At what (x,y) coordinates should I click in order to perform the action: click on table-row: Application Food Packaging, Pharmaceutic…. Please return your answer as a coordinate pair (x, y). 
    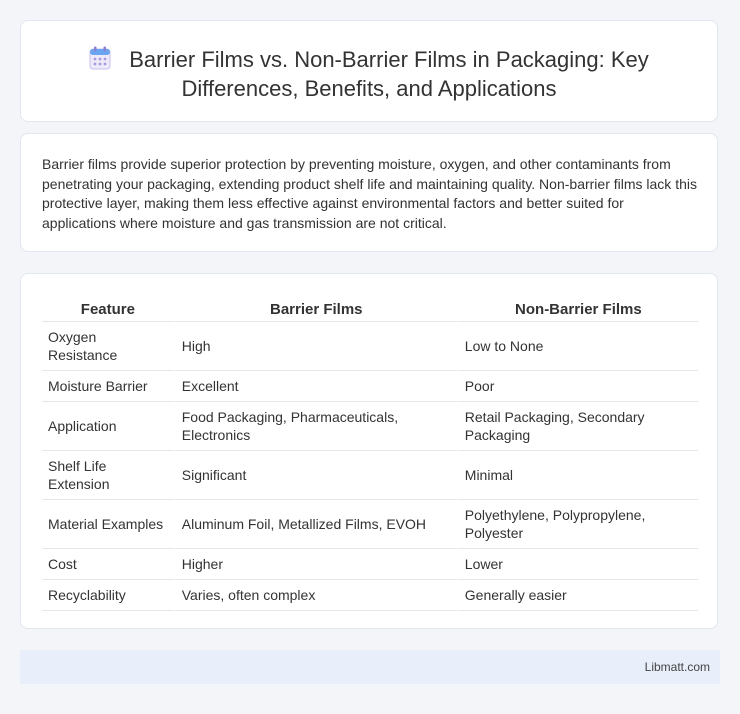
    Looking at the image, I should click on (370, 426).